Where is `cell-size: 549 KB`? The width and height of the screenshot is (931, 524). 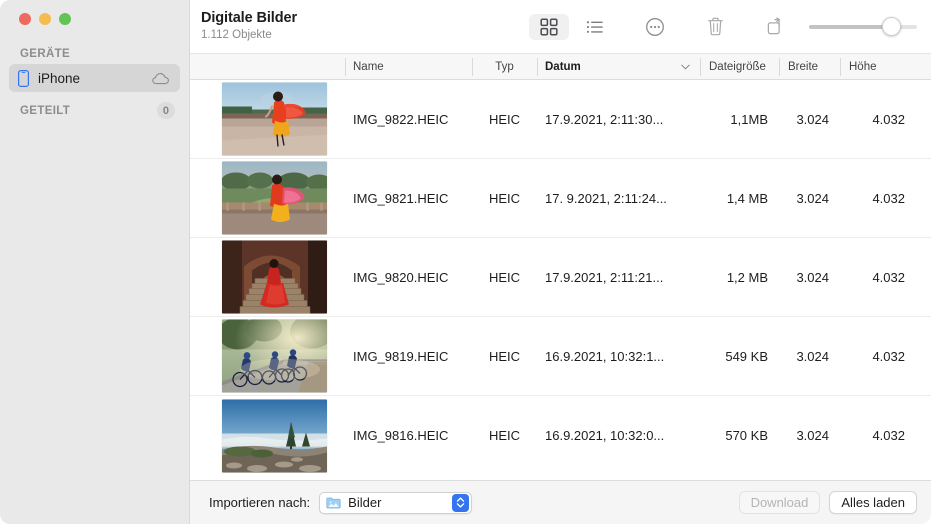 cell-size: 549 KB is located at coordinates (746, 356).